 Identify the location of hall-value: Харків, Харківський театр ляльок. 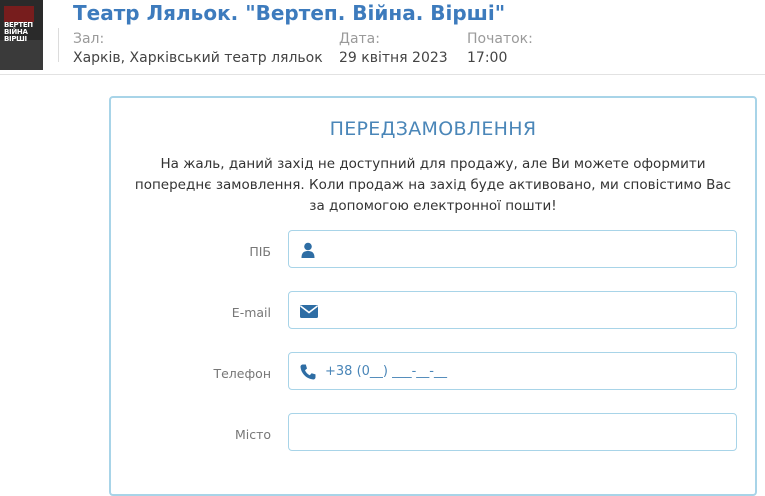
(198, 58).